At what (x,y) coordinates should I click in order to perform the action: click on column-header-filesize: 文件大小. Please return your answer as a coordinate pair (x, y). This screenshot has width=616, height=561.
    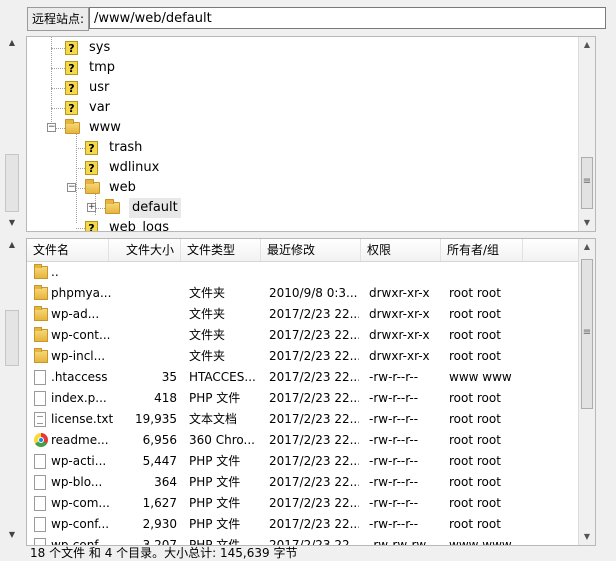
    Looking at the image, I should click on (145, 250).